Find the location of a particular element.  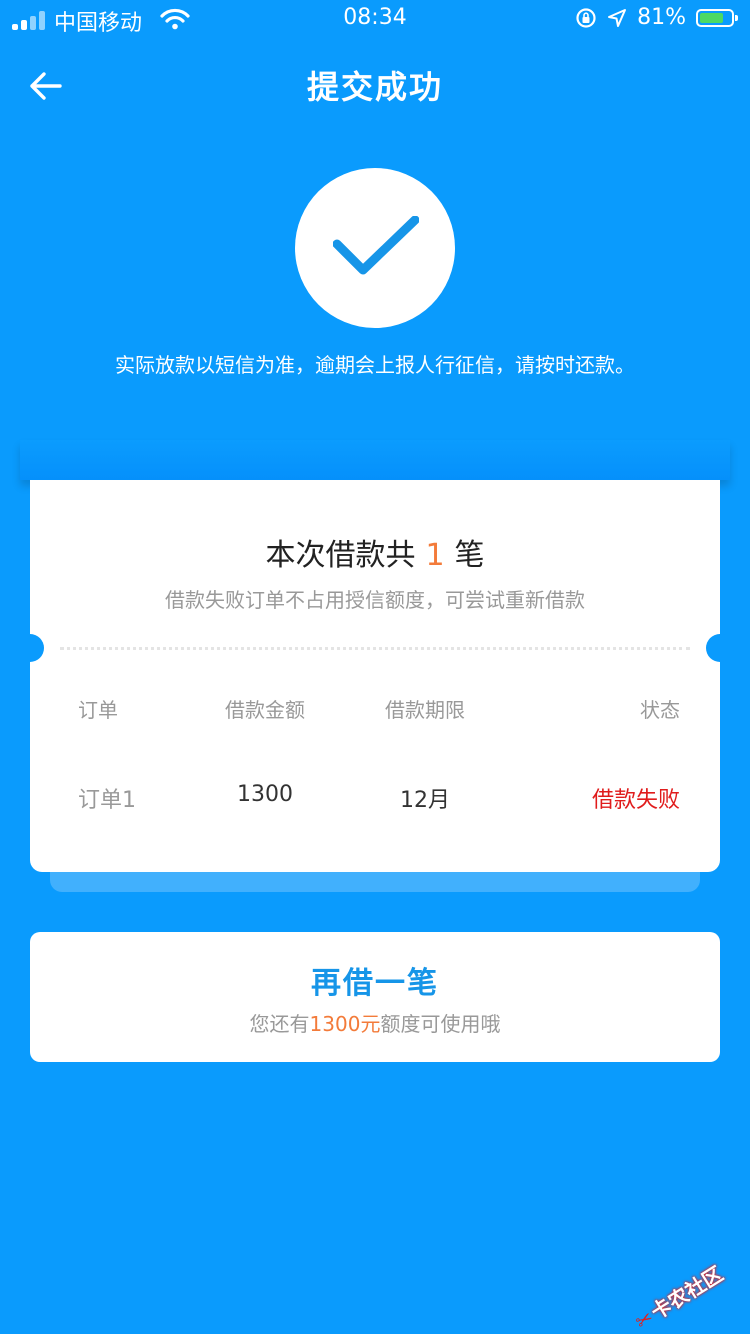

header-order: 订单 is located at coordinates (98, 710).